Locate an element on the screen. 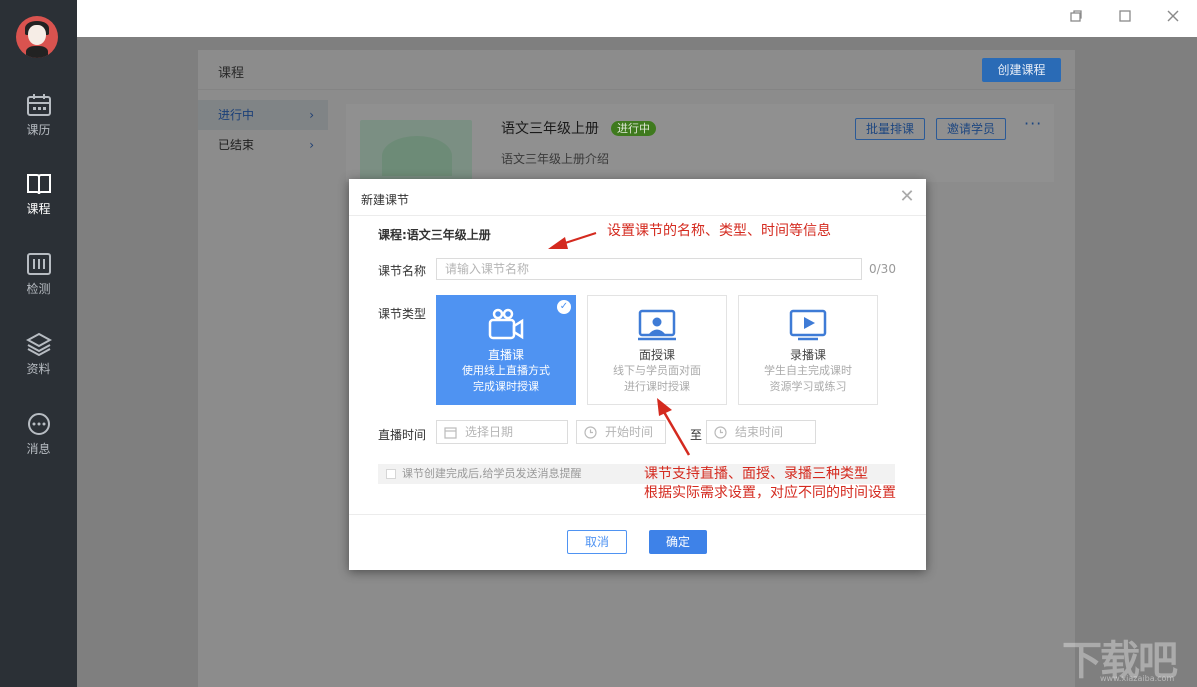 The height and width of the screenshot is (687, 1197). end-time-picker: 结束时间 is located at coordinates (761, 432).